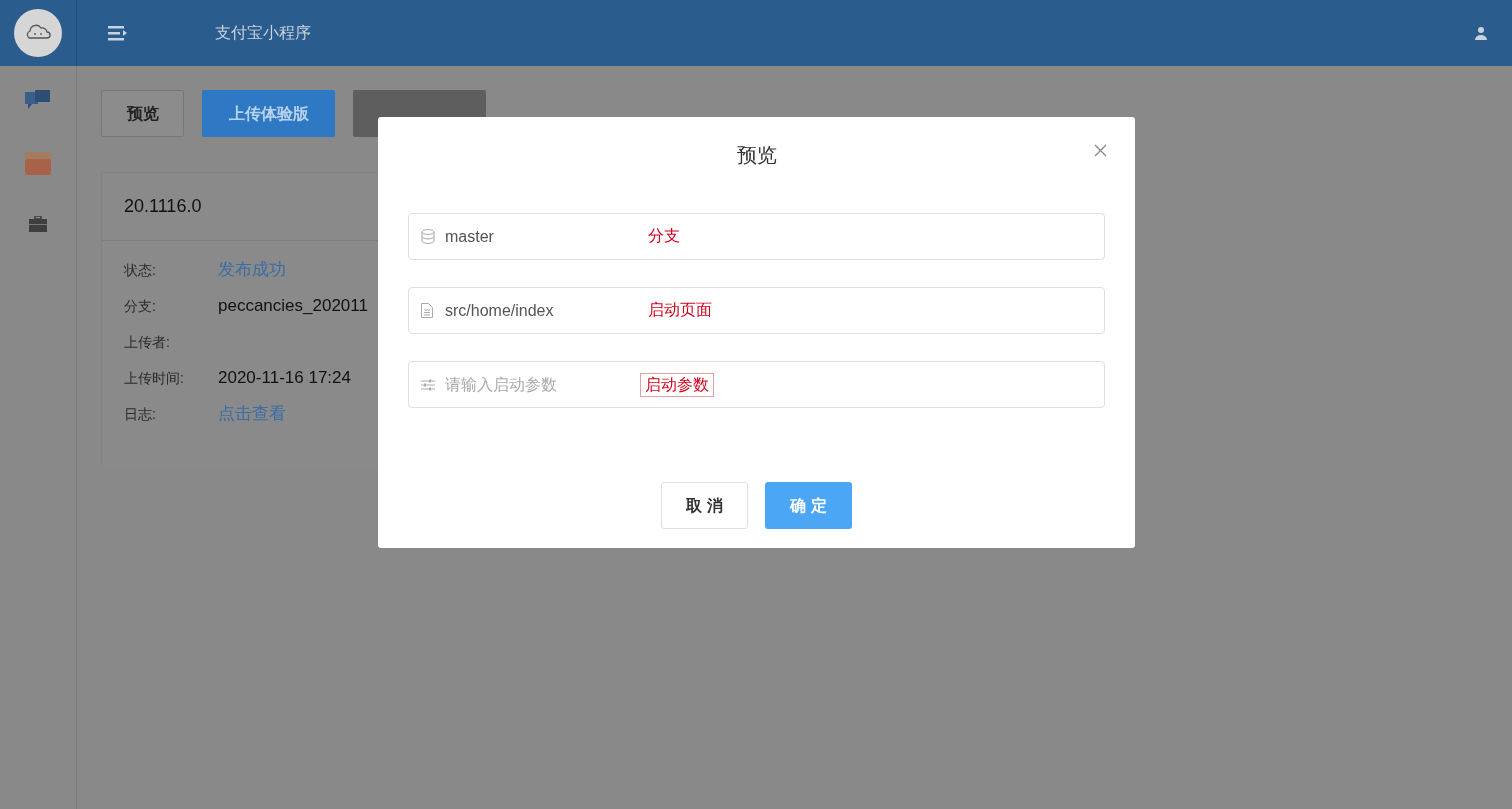 The width and height of the screenshot is (1512, 809). Describe the element at coordinates (1481, 33) in the screenshot. I see `user-icon` at that location.